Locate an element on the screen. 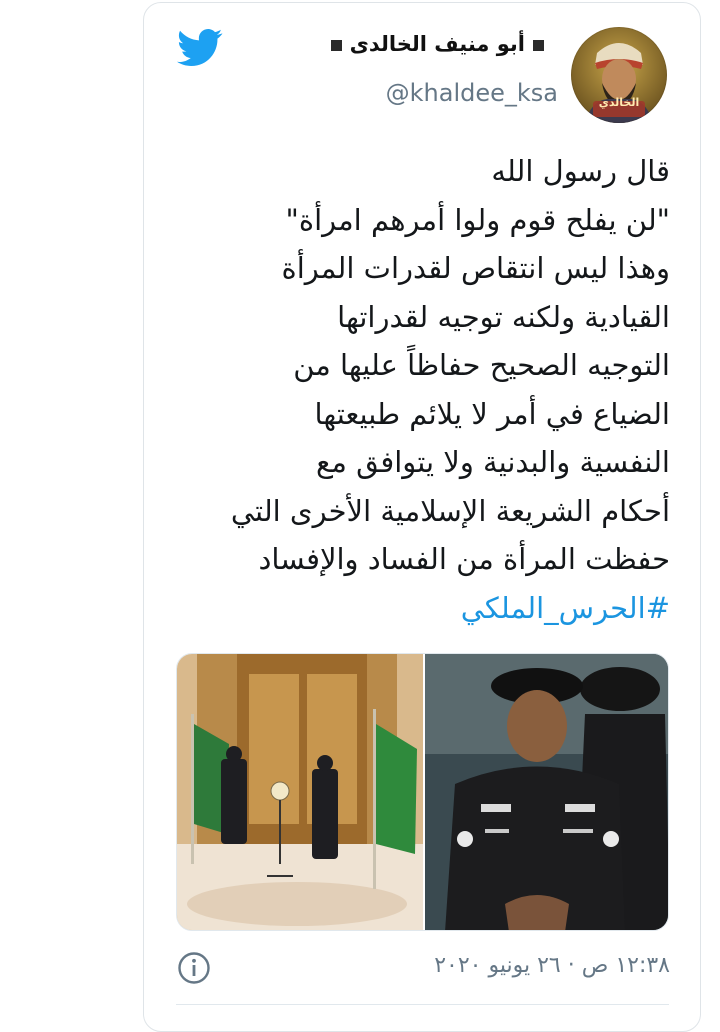  tweet-line: الضياع في أمر لا يلائم طبيعتها is located at coordinates (492, 413).